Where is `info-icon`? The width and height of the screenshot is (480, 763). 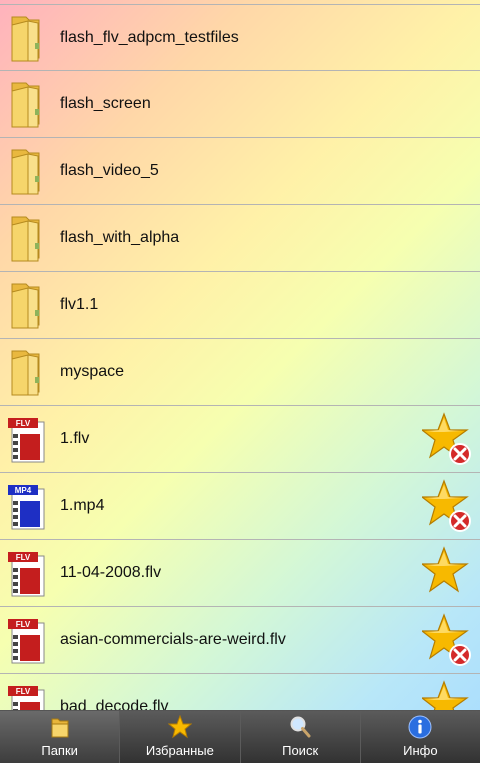 info-icon is located at coordinates (420, 727).